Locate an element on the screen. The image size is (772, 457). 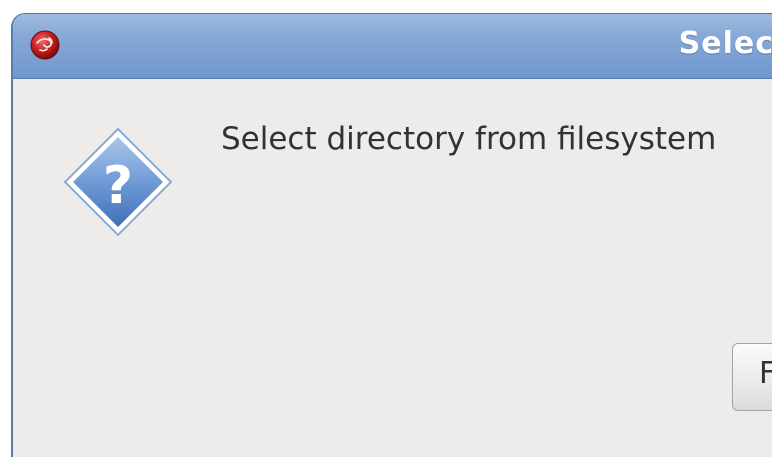
dialog-button: F is located at coordinates (752, 377).